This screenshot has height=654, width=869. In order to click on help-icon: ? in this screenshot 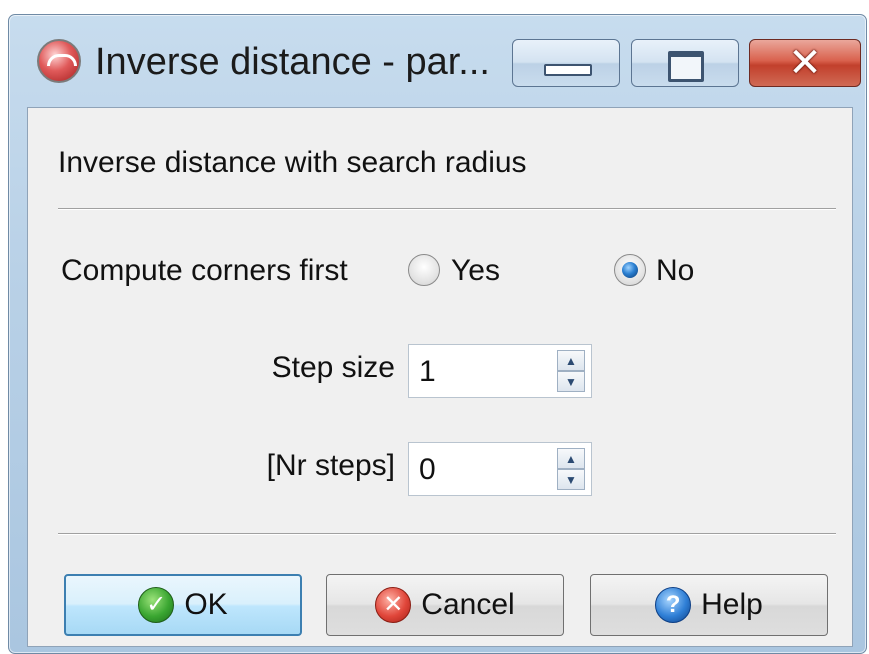, I will do `click(673, 605)`.